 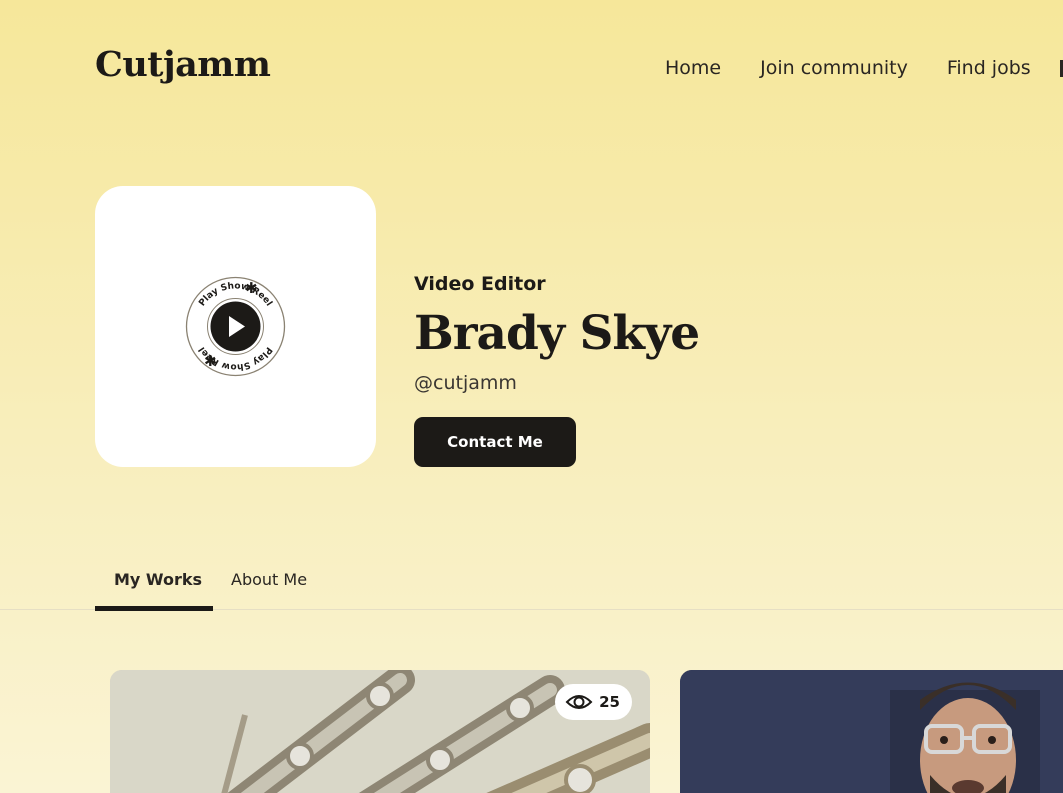 I want to click on profile-handle: @cutjamm, so click(x=465, y=383).